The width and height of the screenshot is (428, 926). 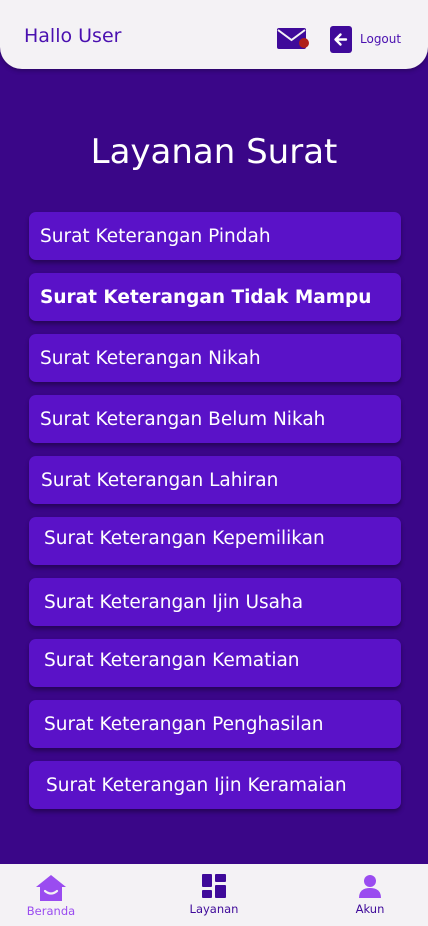 What do you see at coordinates (160, 480) in the screenshot?
I see `service-label: Surat Keterangan Lahiran` at bounding box center [160, 480].